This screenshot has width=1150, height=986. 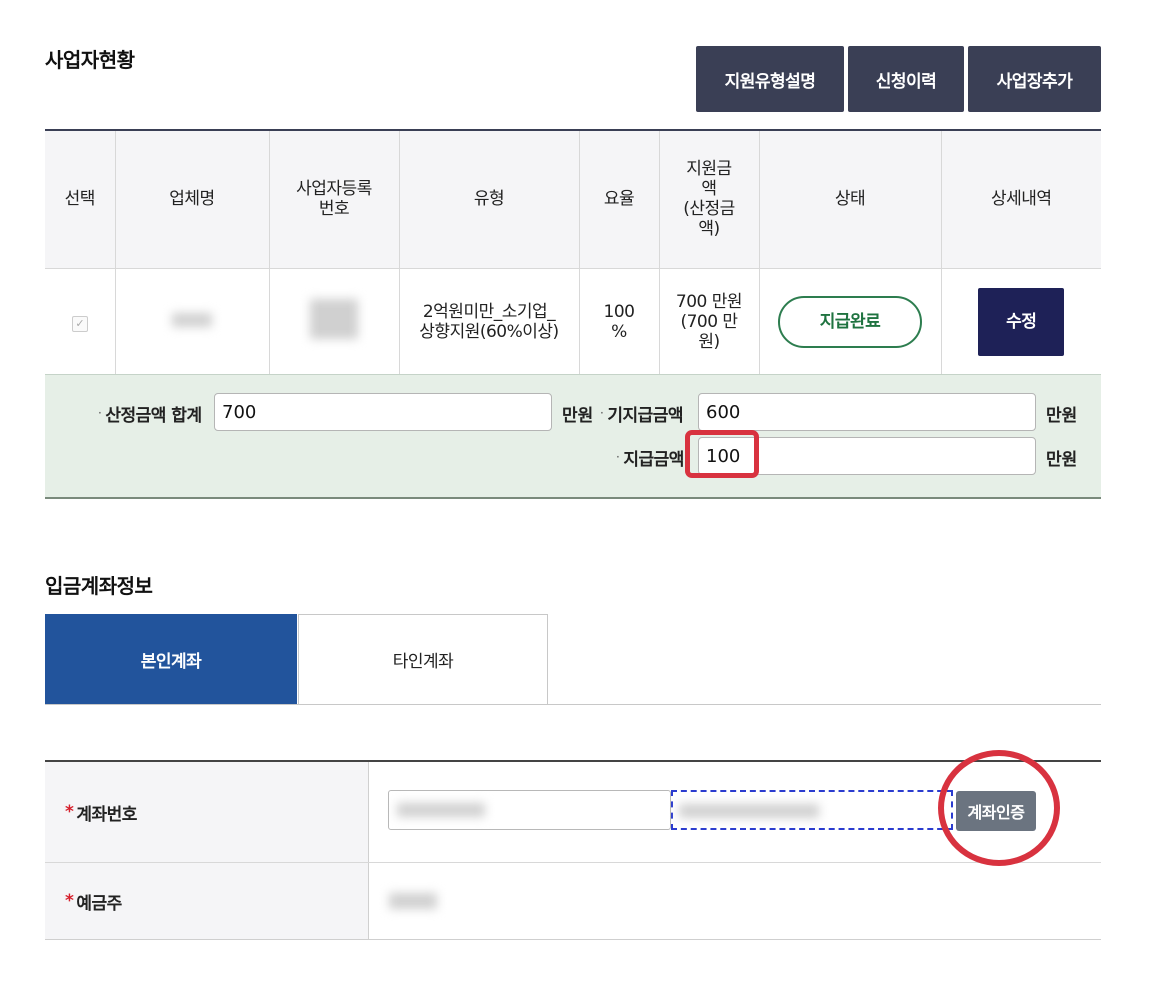 What do you see at coordinates (383, 412) in the screenshot?
I see `total-amount-field: 700` at bounding box center [383, 412].